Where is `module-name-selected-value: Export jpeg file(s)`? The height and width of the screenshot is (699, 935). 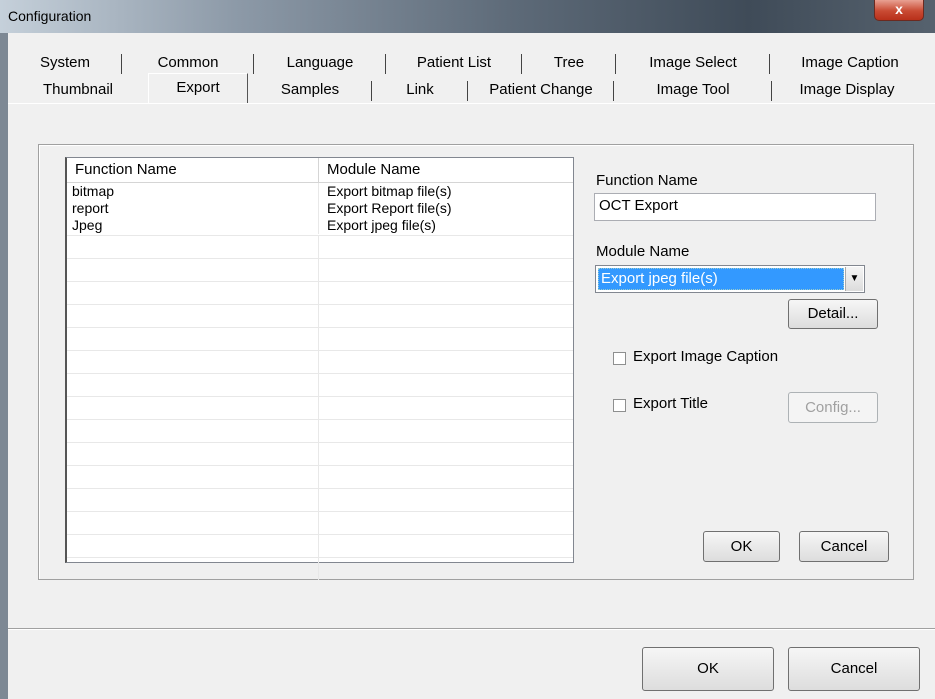
module-name-selected-value: Export jpeg file(s) is located at coordinates (721, 279).